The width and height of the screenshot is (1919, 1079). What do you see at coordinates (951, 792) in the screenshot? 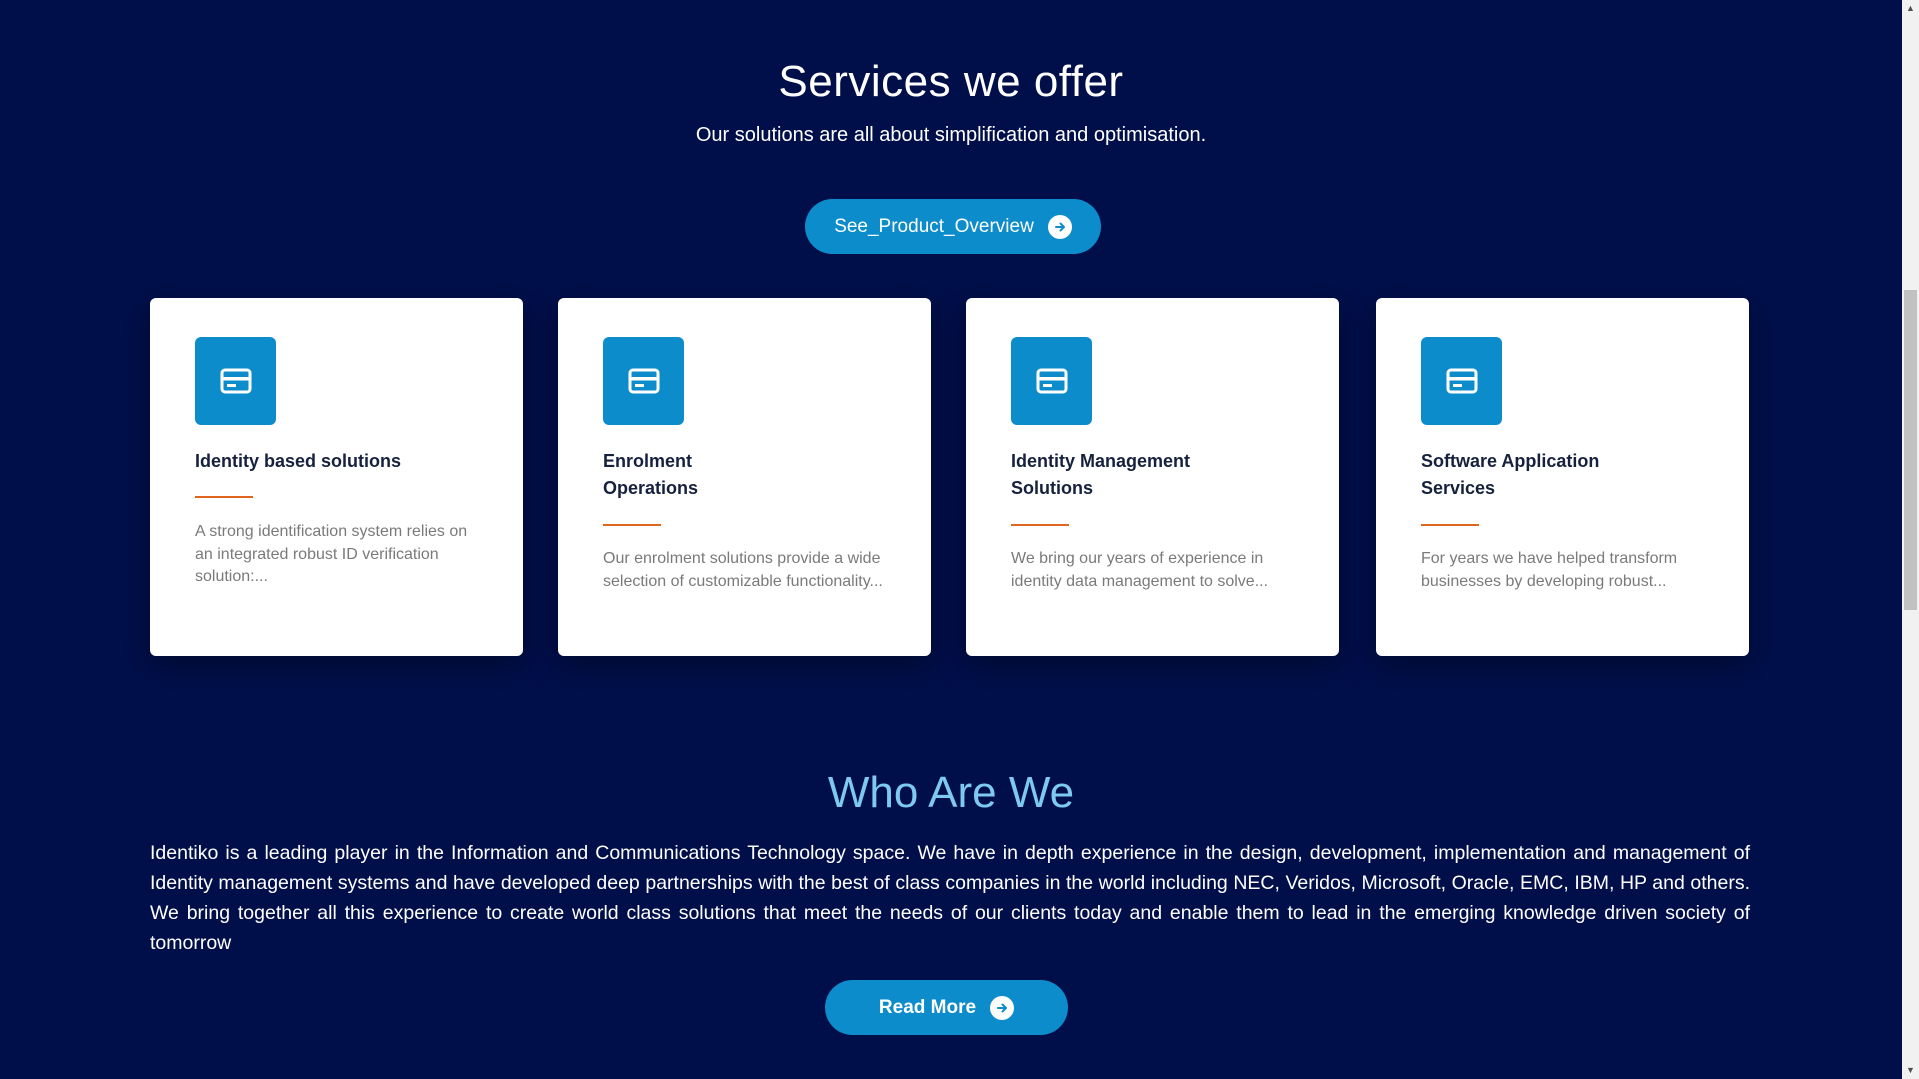
I see `who-are-we-title: Who Are We` at bounding box center [951, 792].